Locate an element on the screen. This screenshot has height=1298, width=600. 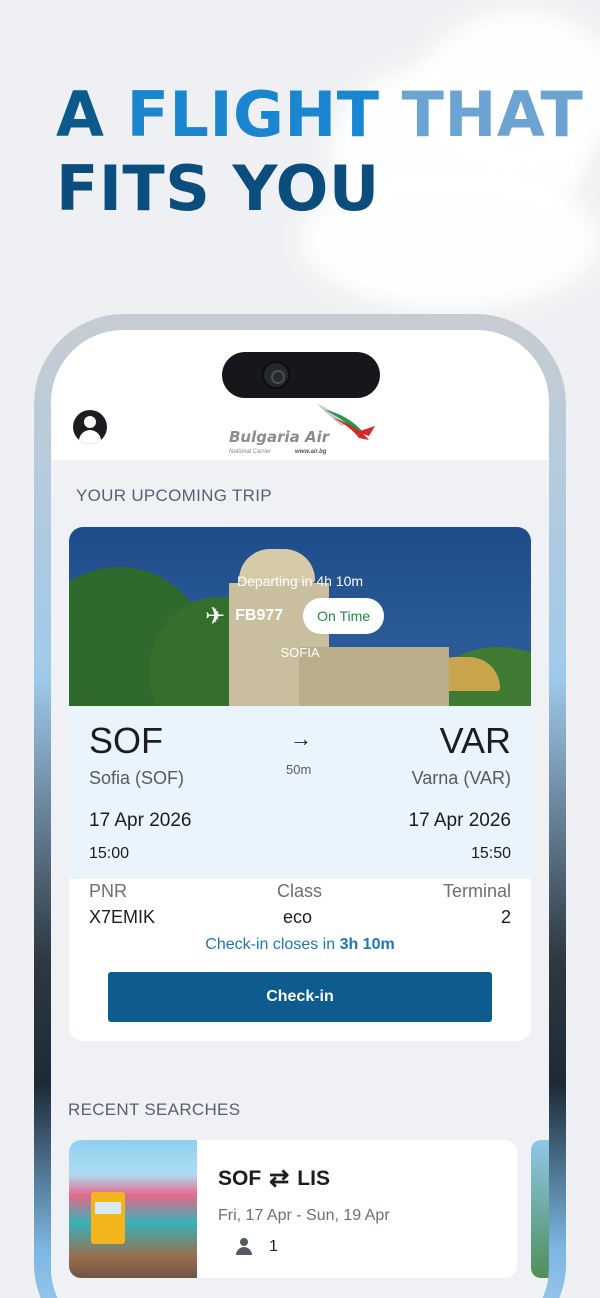
recent-destination: LIS is located at coordinates (313, 1178).